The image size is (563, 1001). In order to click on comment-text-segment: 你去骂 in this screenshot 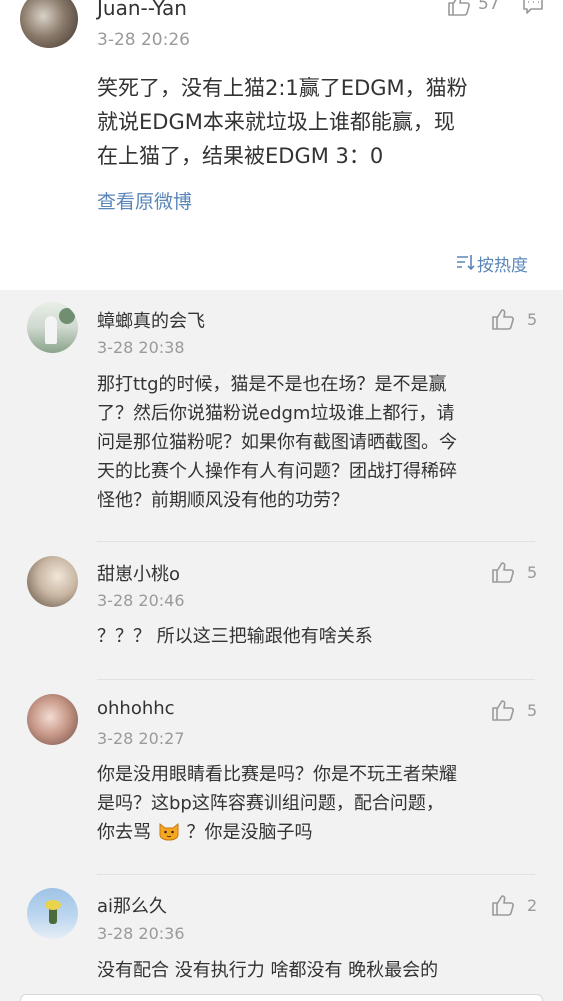, I will do `click(124, 832)`.